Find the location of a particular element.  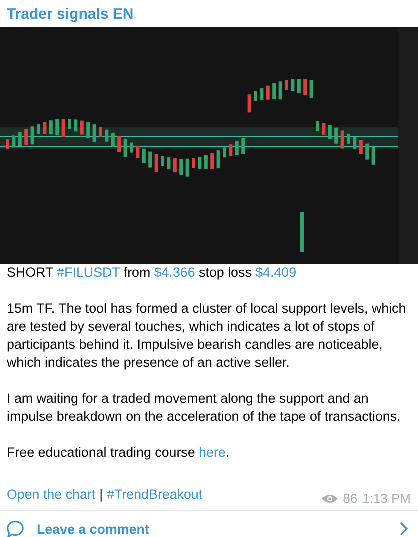

comment-icon is located at coordinates (15, 528).